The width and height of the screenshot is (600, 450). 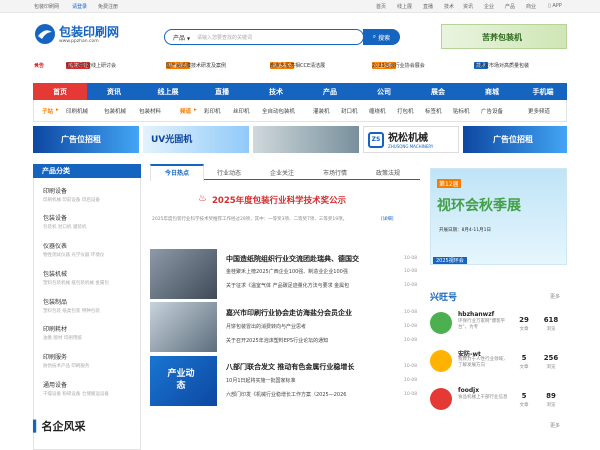 I want to click on news-tabs: 今日热点 行业动态 企业关注 市场行情 政策法规, so click(x=285, y=172).